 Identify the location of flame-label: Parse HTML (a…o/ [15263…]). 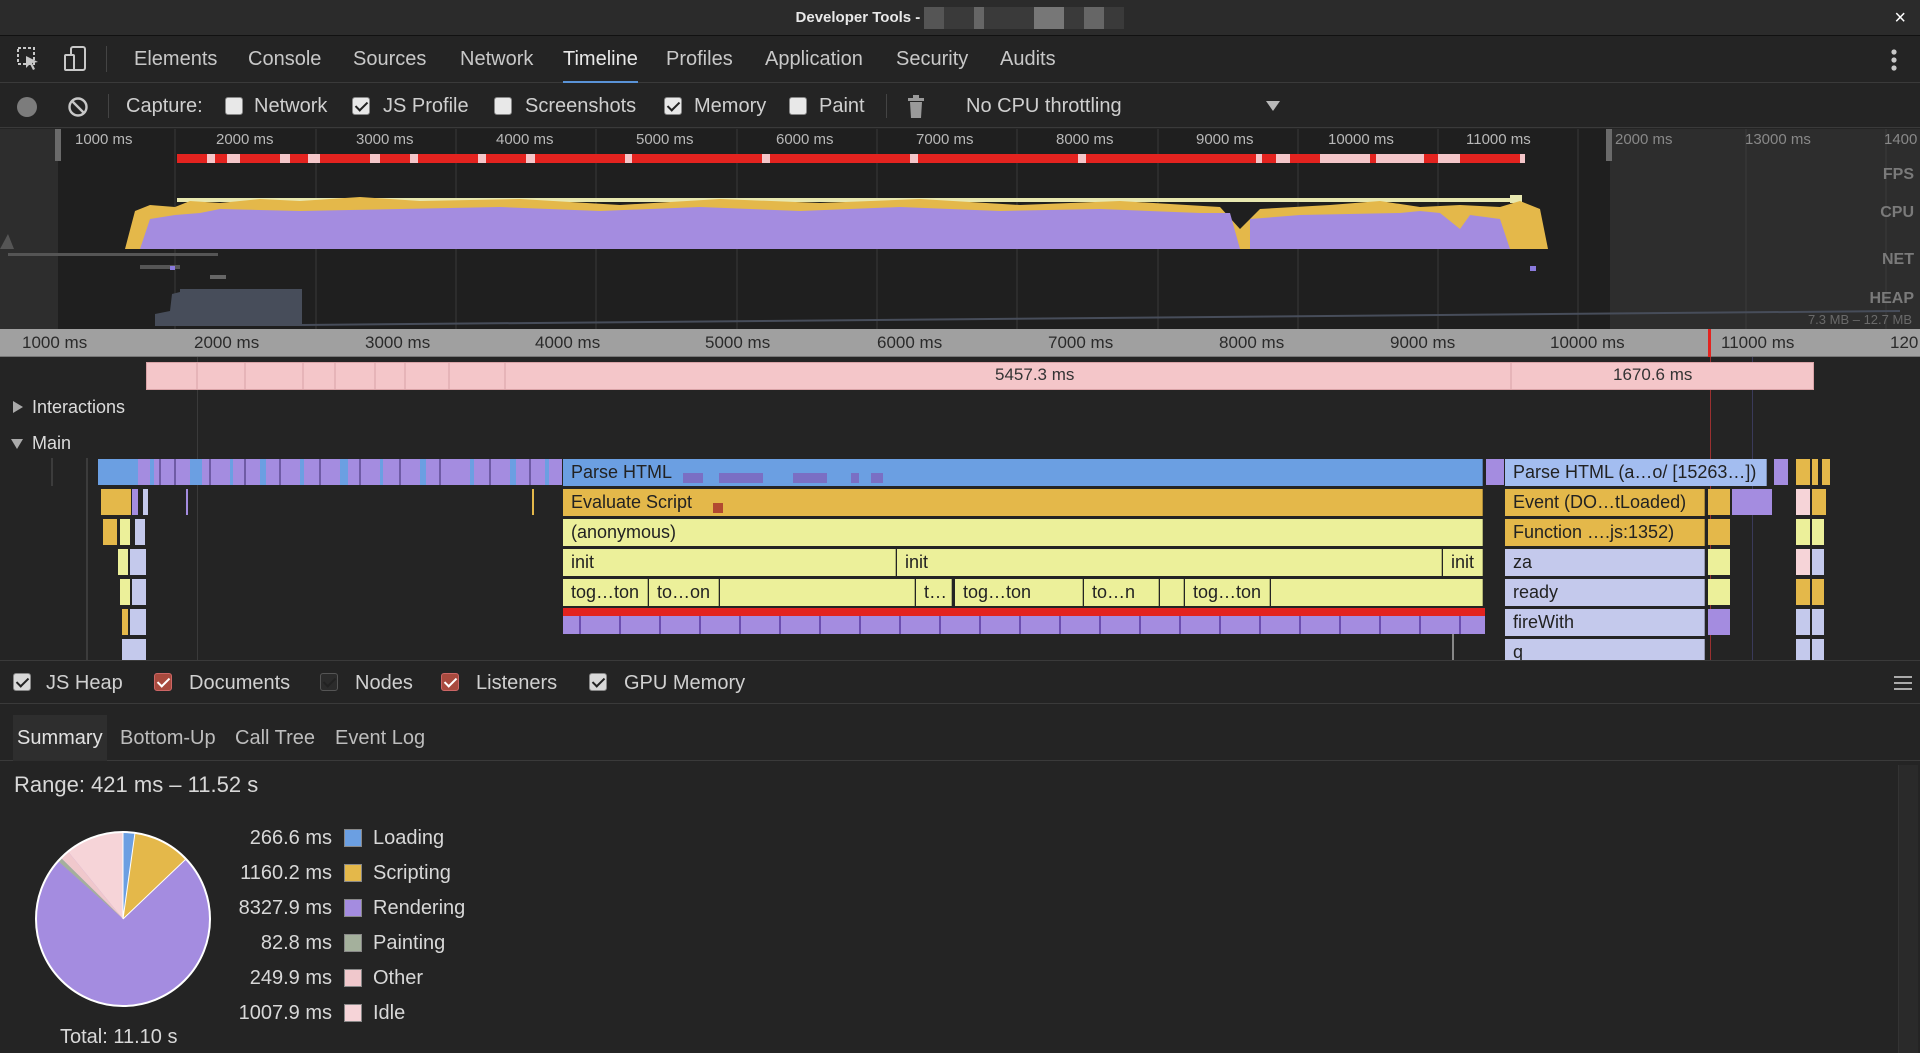
(1635, 472).